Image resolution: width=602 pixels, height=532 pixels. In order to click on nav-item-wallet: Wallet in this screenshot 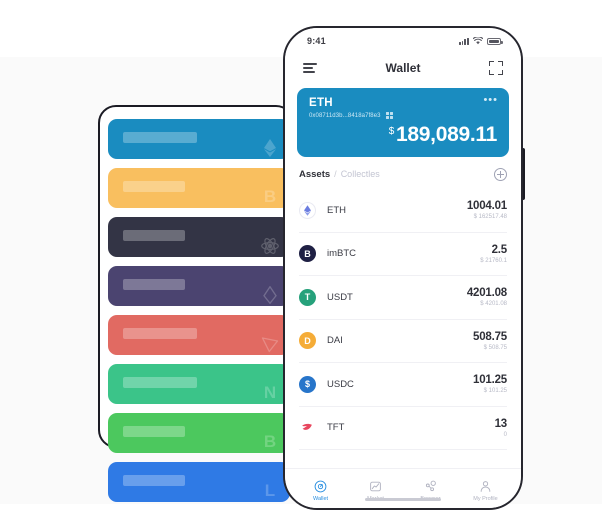, I will do `click(320, 491)`.